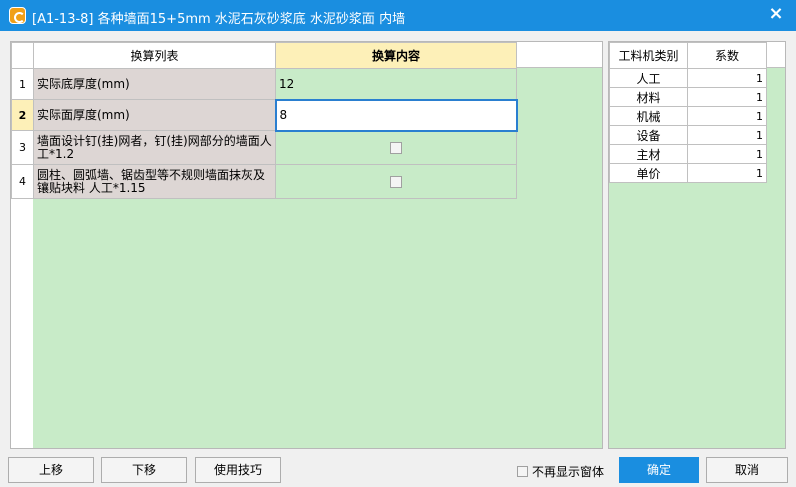 The height and width of the screenshot is (487, 796). What do you see at coordinates (22, 115) in the screenshot?
I see `row-number-current: 2` at bounding box center [22, 115].